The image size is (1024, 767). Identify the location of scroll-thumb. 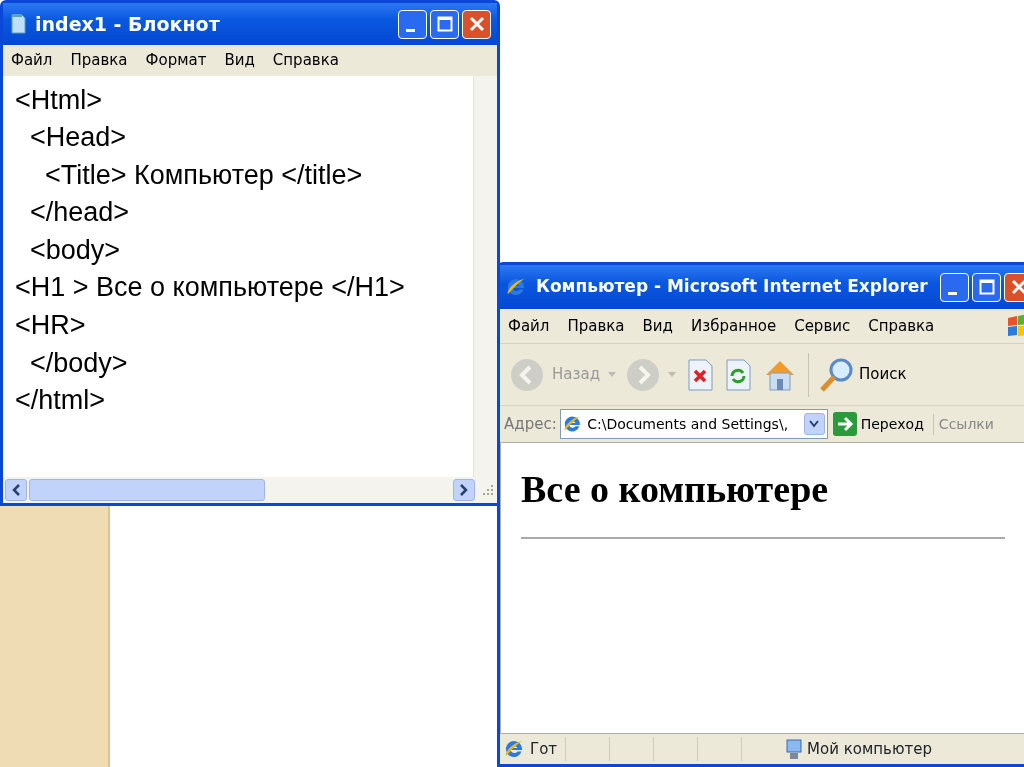
(147, 490).